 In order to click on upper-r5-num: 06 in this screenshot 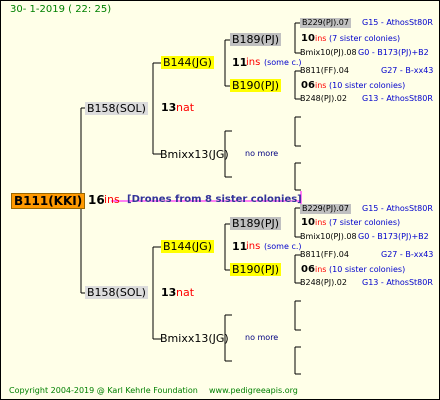, I will do `click(308, 85)`.